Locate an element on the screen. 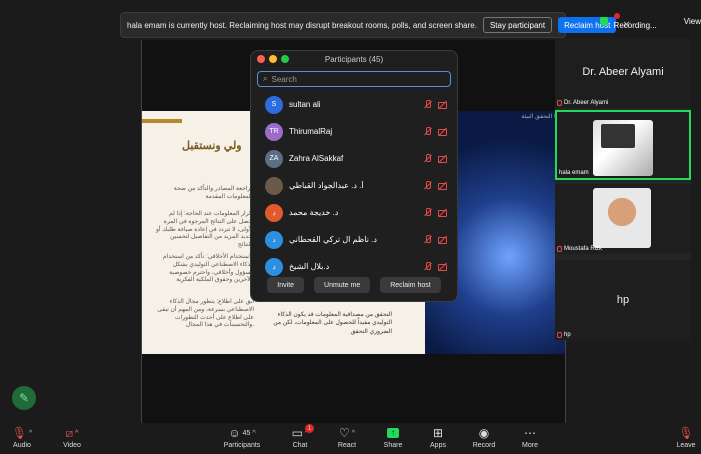  record-label: Record is located at coordinates (484, 445).